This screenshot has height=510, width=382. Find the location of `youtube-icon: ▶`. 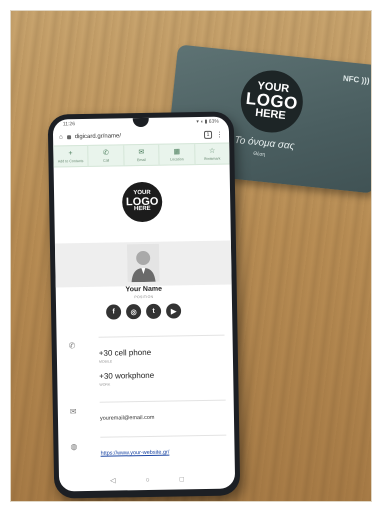

youtube-icon: ▶ is located at coordinates (173, 311).